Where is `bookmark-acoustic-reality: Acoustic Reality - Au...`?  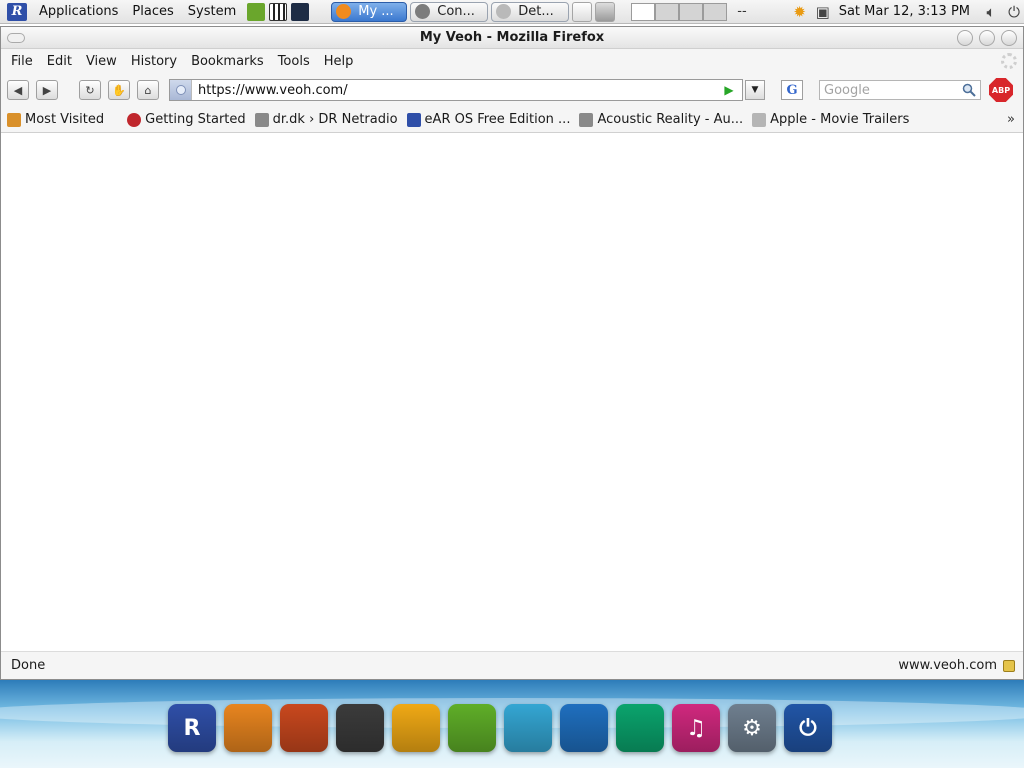 bookmark-acoustic-reality: Acoustic Reality - Au... is located at coordinates (661, 119).